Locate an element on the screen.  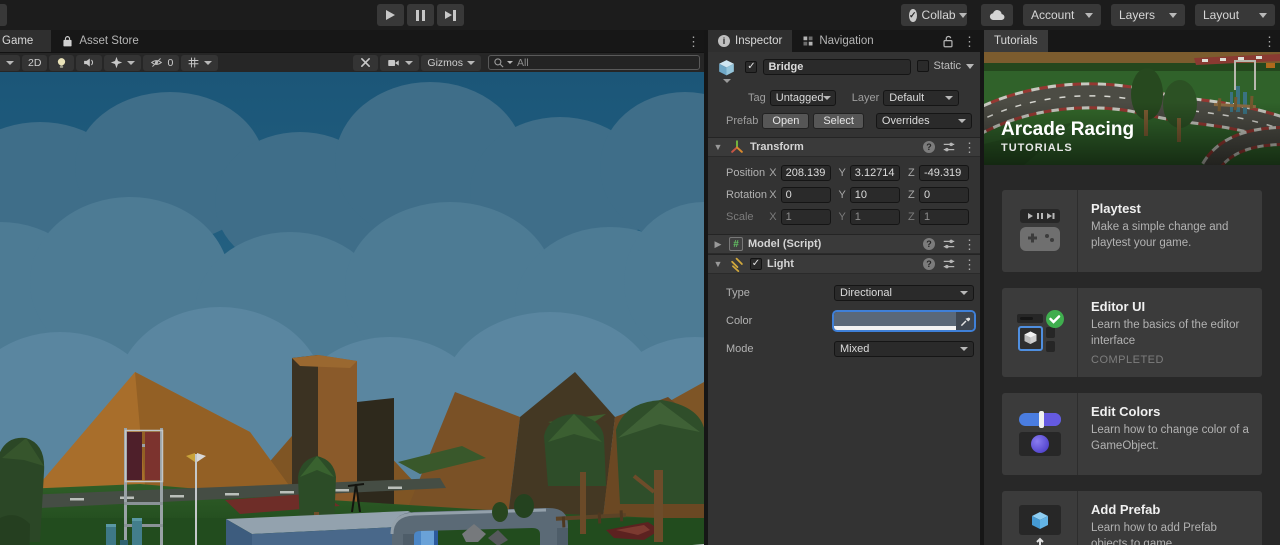
light-title: Light is located at coordinates (780, 264).